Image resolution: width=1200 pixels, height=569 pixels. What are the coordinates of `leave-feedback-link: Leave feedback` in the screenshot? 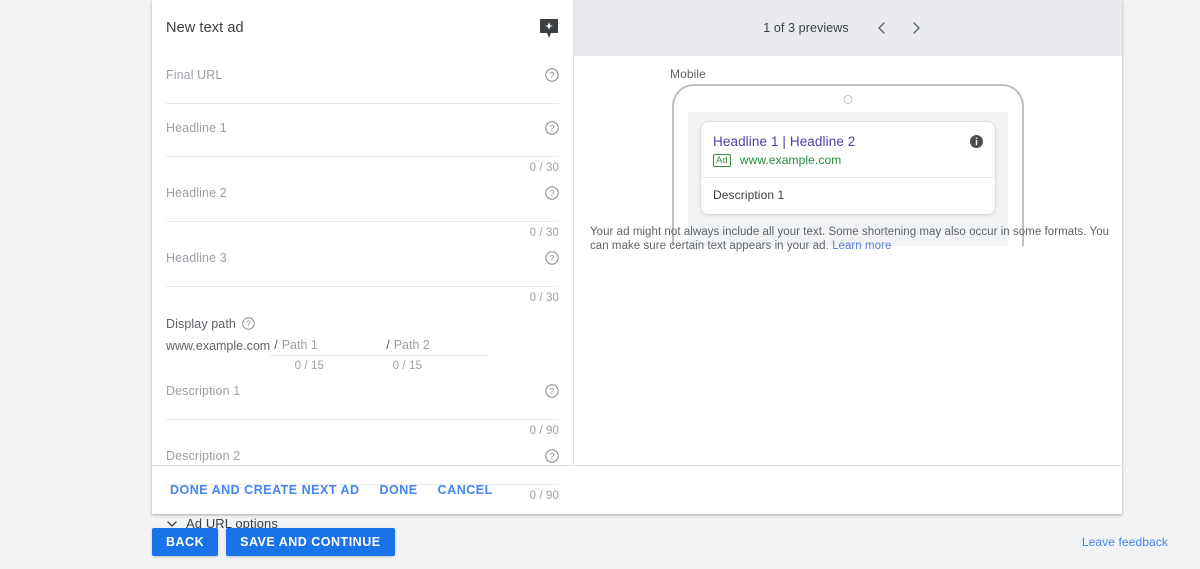 It's located at (1125, 542).